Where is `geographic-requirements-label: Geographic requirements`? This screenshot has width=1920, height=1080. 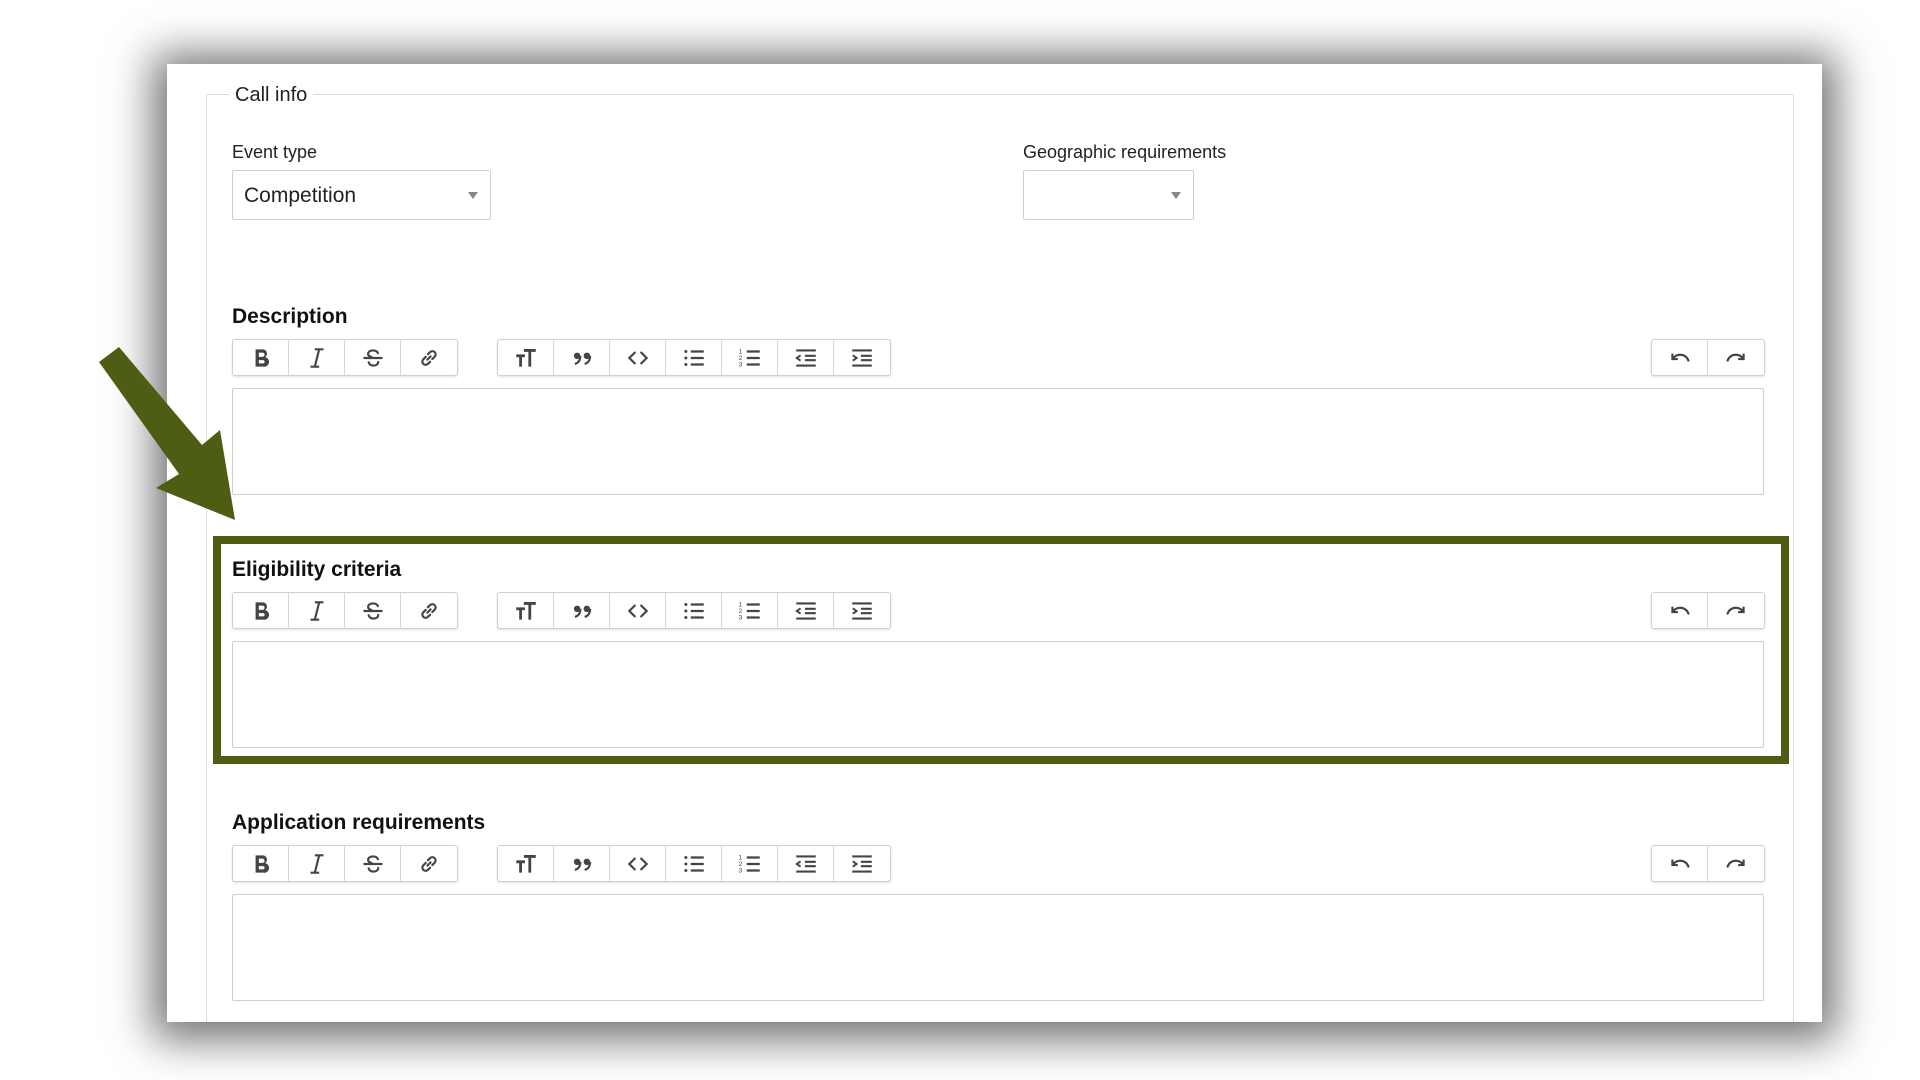 geographic-requirements-label: Geographic requirements is located at coordinates (1125, 152).